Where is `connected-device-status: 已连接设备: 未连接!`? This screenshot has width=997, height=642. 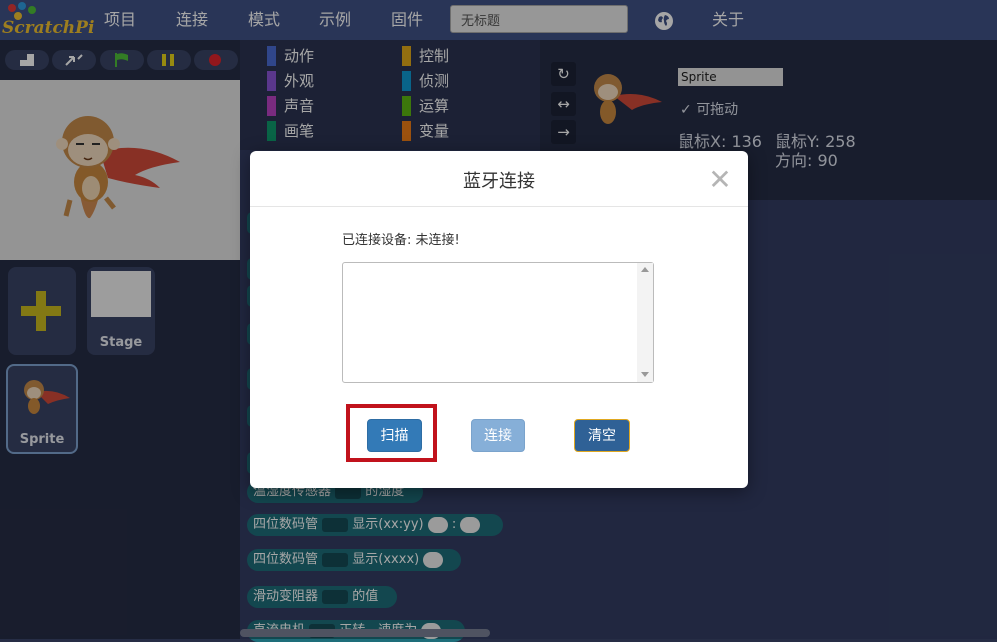 connected-device-status: 已连接设备: 未连接! is located at coordinates (401, 240).